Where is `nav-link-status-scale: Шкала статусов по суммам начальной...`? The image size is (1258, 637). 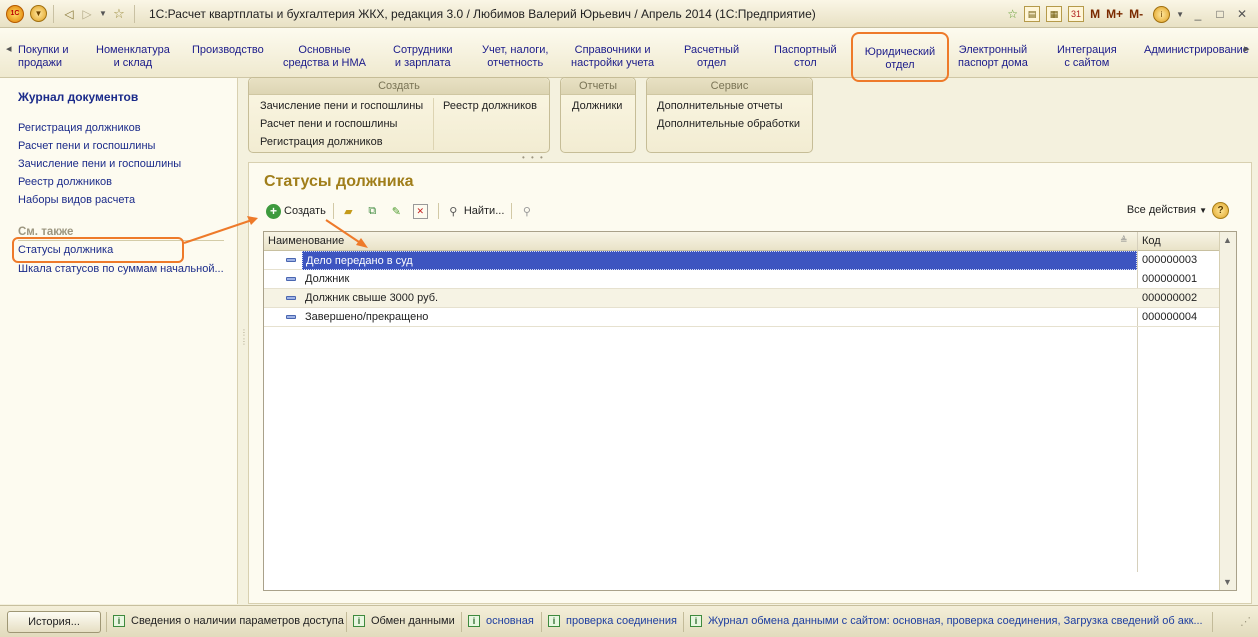
nav-link-status-scale: Шкала статусов по суммам начальной... is located at coordinates (121, 269).